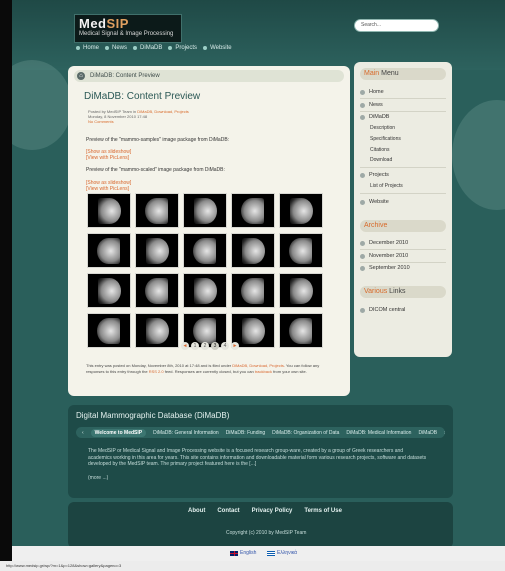  What do you see at coordinates (87, 48) in the screenshot?
I see `nav-item-home: Home` at bounding box center [87, 48].